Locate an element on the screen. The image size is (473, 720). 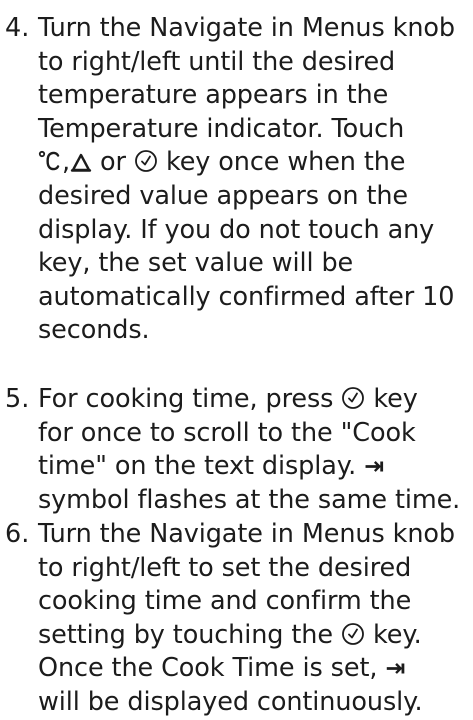
step-line: automatically confirmed after 10 is located at coordinates (246, 296).